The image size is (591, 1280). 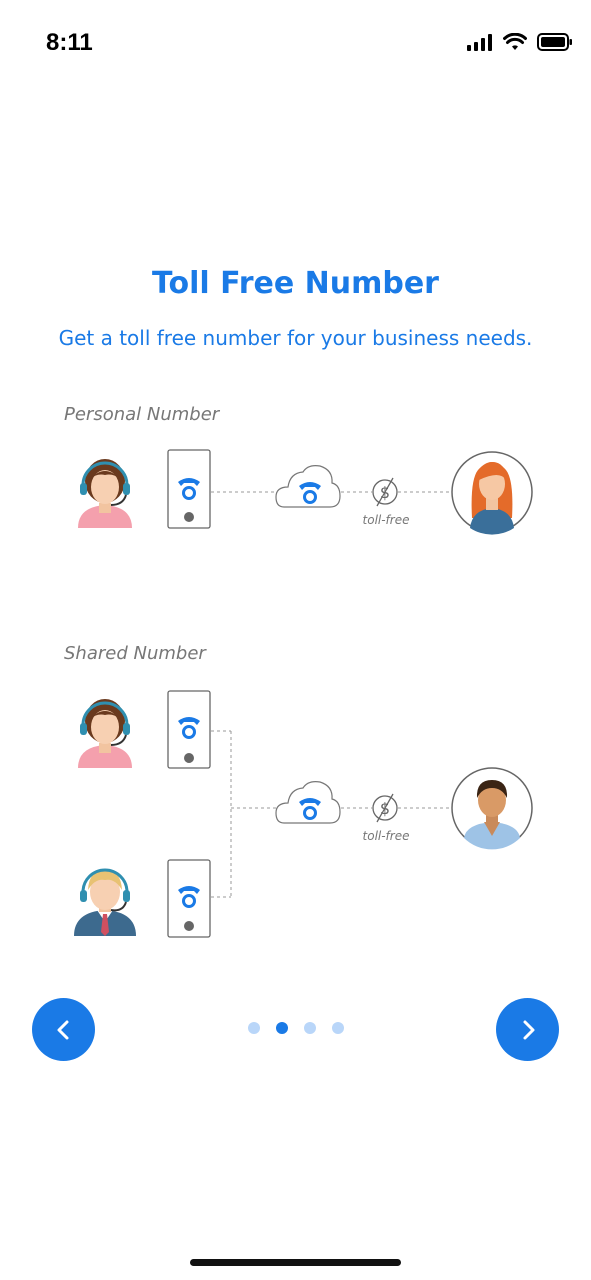 What do you see at coordinates (515, 41) in the screenshot?
I see `wifi-icon` at bounding box center [515, 41].